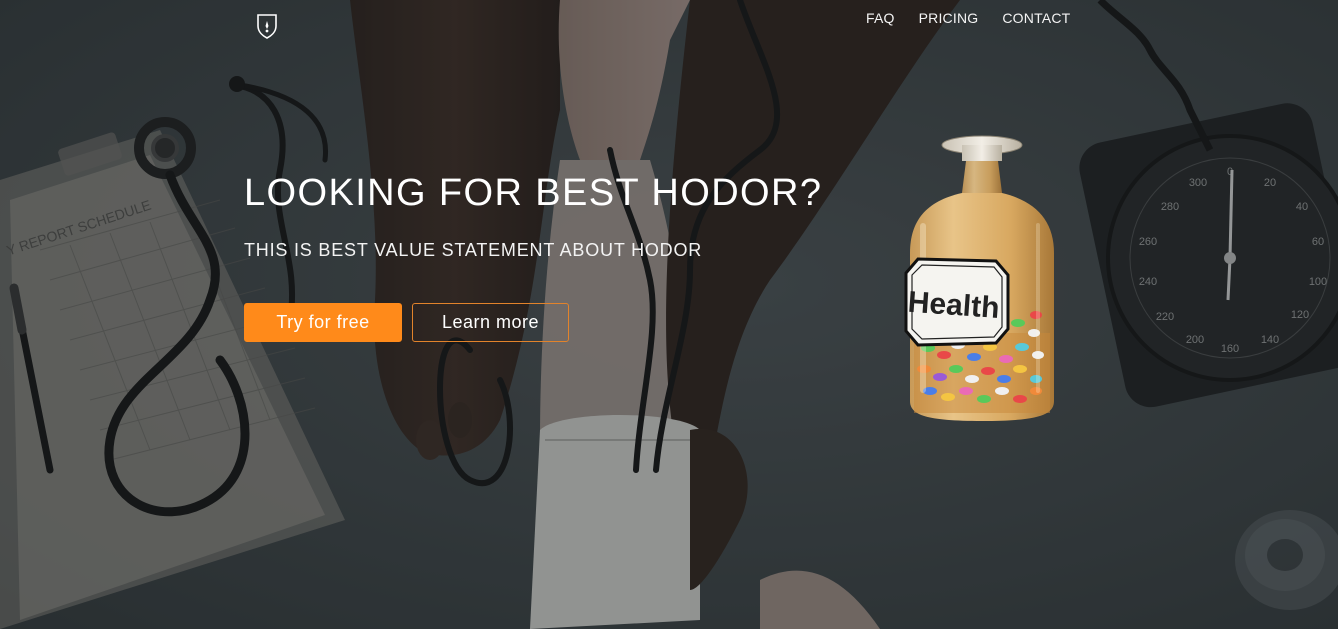  I want to click on nav-link-pricing: PRICING, so click(949, 18).